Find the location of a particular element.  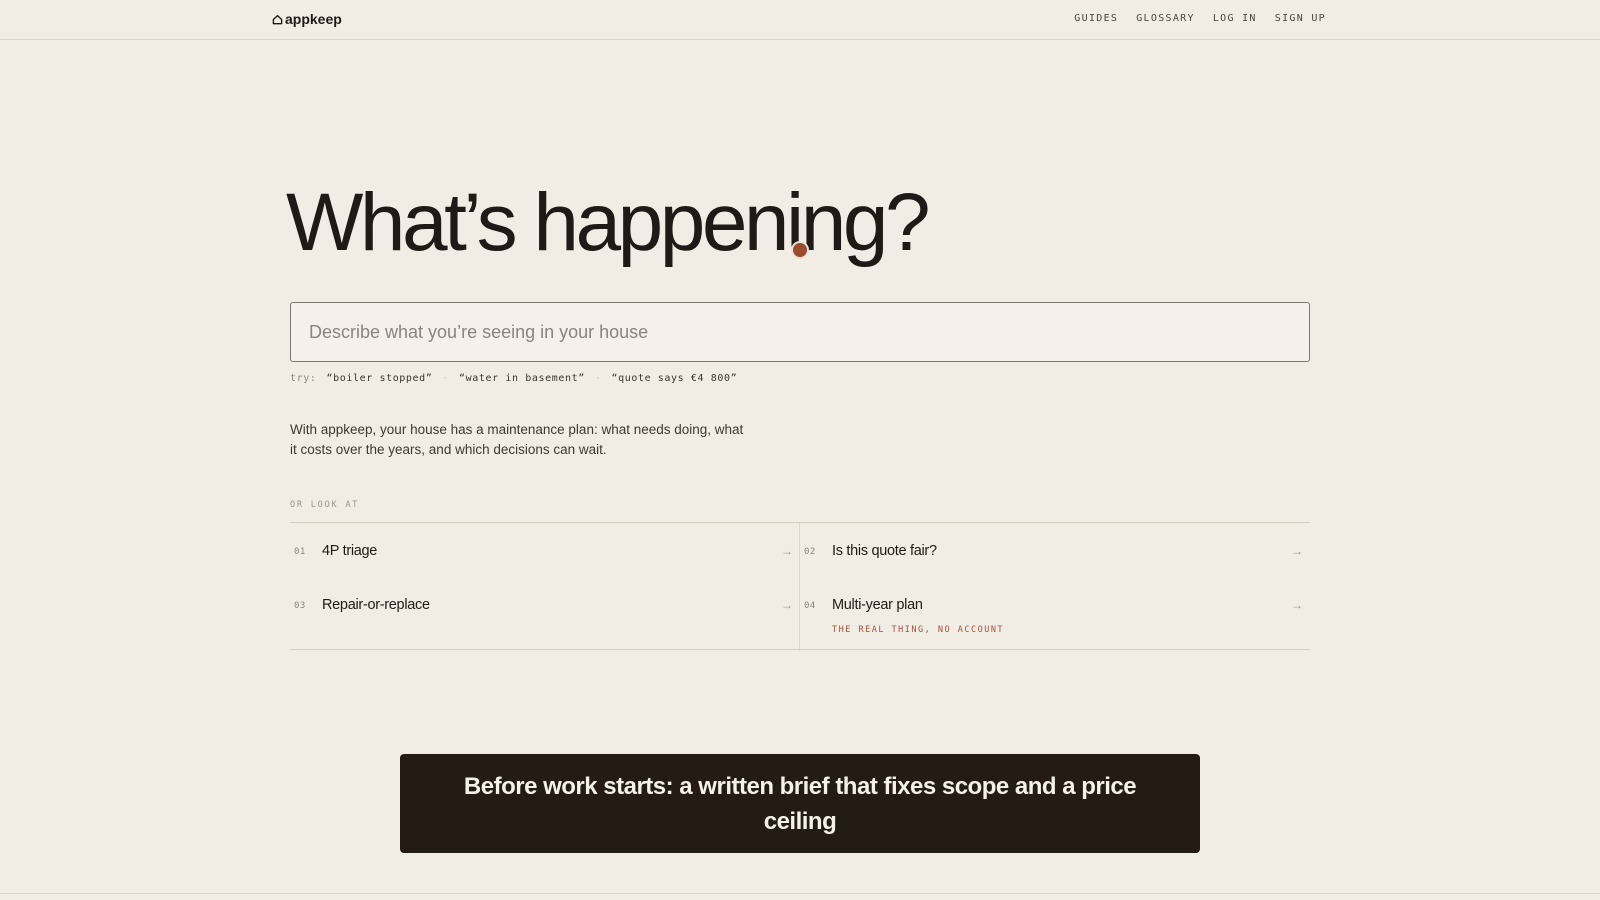

tool-card-repair-or-replace: 03 Repair-or-replace → is located at coordinates (544, 604).